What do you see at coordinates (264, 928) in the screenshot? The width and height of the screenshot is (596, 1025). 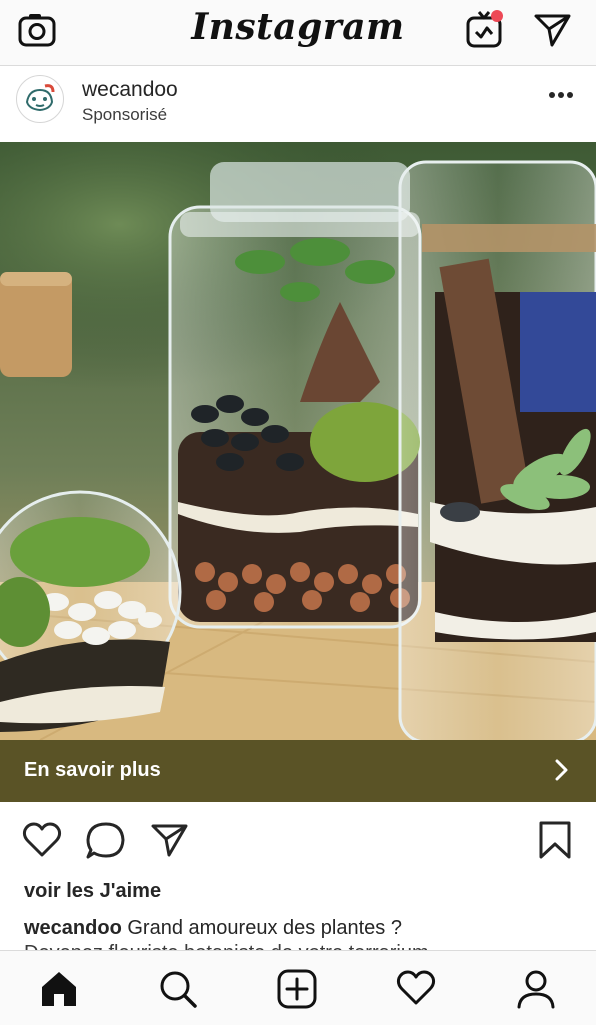 I see `caption-text: Grand amoureux des plantes ?` at bounding box center [264, 928].